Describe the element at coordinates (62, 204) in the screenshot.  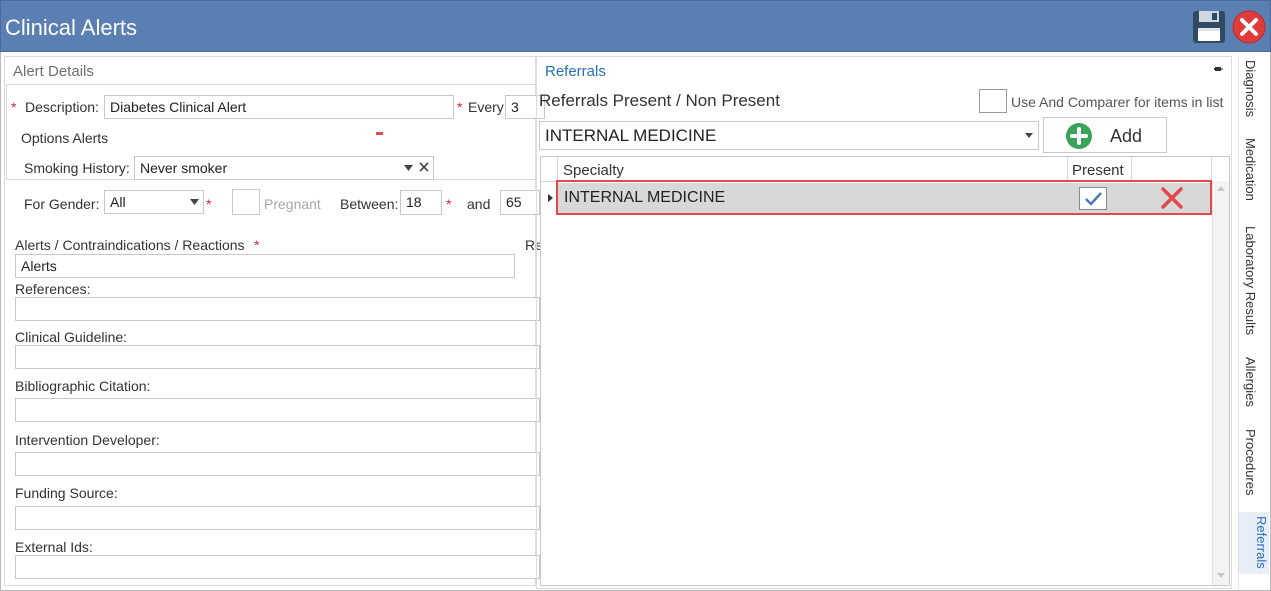
I see `gender-label: For Gender:` at that location.